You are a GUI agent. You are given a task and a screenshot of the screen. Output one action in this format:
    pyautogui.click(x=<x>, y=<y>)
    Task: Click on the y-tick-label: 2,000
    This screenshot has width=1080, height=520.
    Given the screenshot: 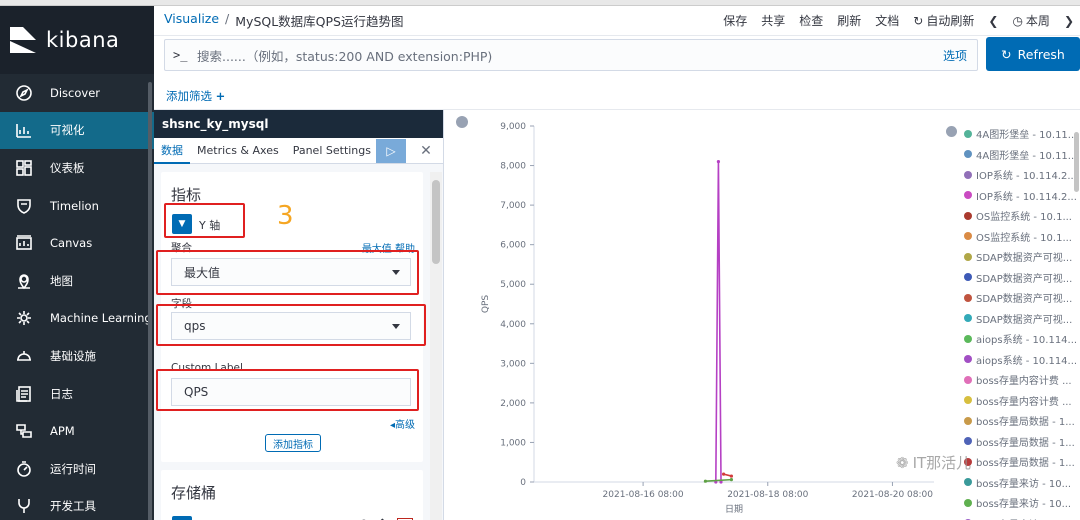 What is the action you would take?
    pyautogui.click(x=513, y=404)
    